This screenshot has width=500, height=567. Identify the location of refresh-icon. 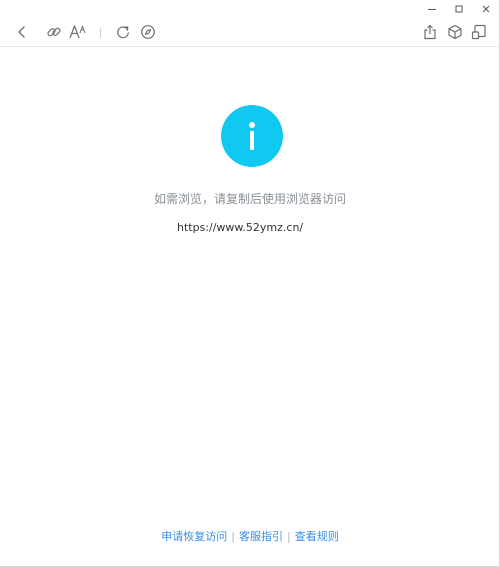
(123, 32).